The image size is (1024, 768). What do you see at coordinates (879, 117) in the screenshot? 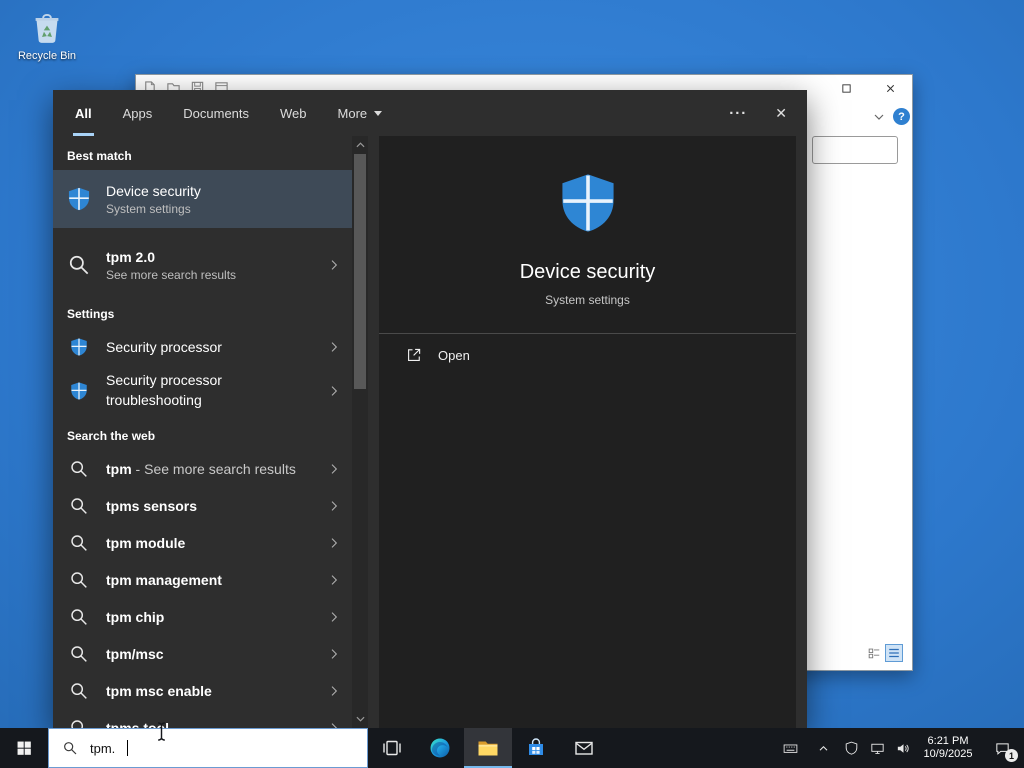
I see `window-chevron-down-icon` at bounding box center [879, 117].